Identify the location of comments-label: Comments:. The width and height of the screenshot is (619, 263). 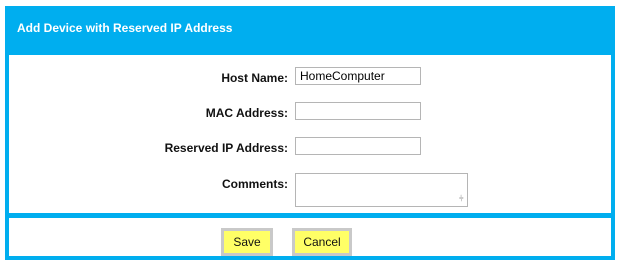
(254, 184).